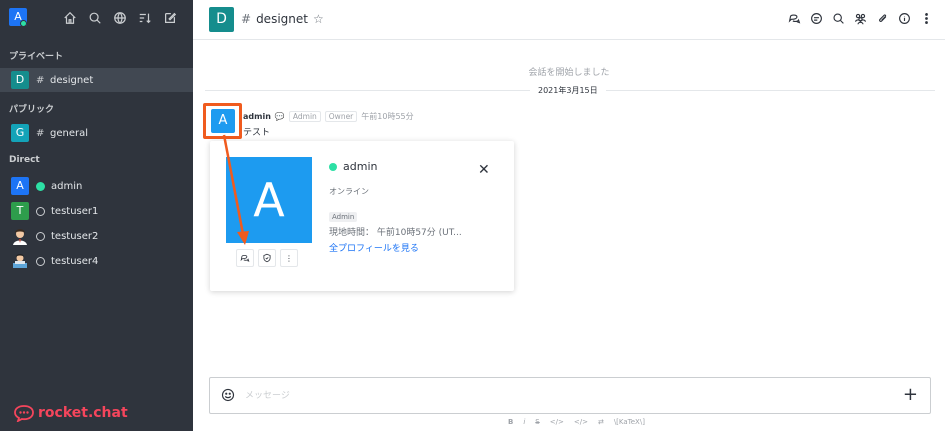  Describe the element at coordinates (257, 133) in the screenshot. I see `message-body: テスト` at that location.